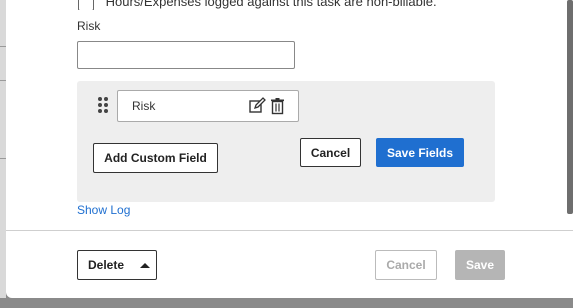  Describe the element at coordinates (208, 106) in the screenshot. I see `custom-field-item: Risk` at that location.